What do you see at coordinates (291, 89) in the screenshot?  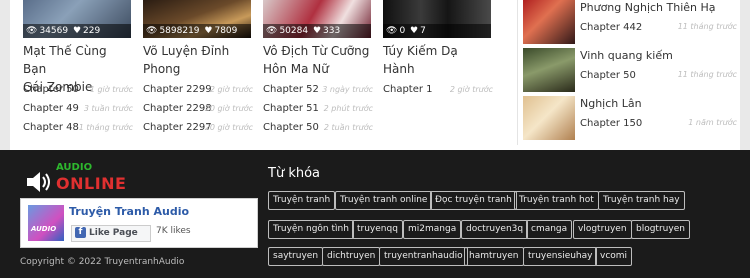 I see `chapter-link: Chapter 52` at bounding box center [291, 89].